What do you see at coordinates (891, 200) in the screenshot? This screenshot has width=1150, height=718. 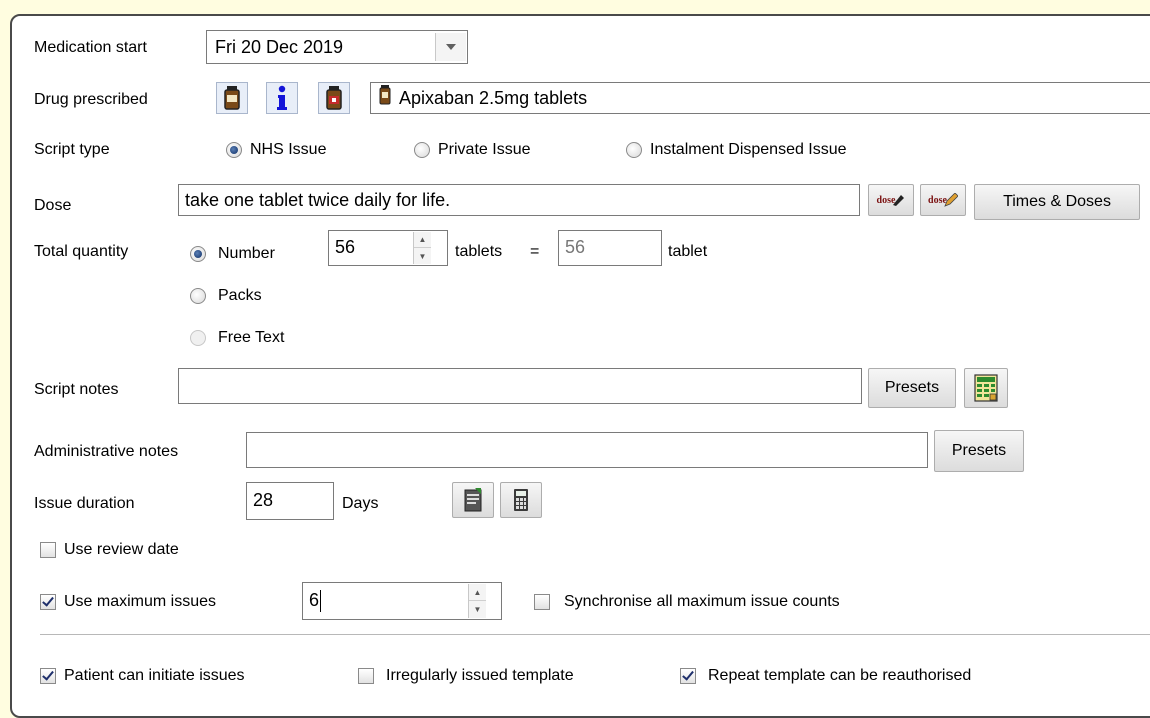 I see `dose-edit-icon: dose` at bounding box center [891, 200].